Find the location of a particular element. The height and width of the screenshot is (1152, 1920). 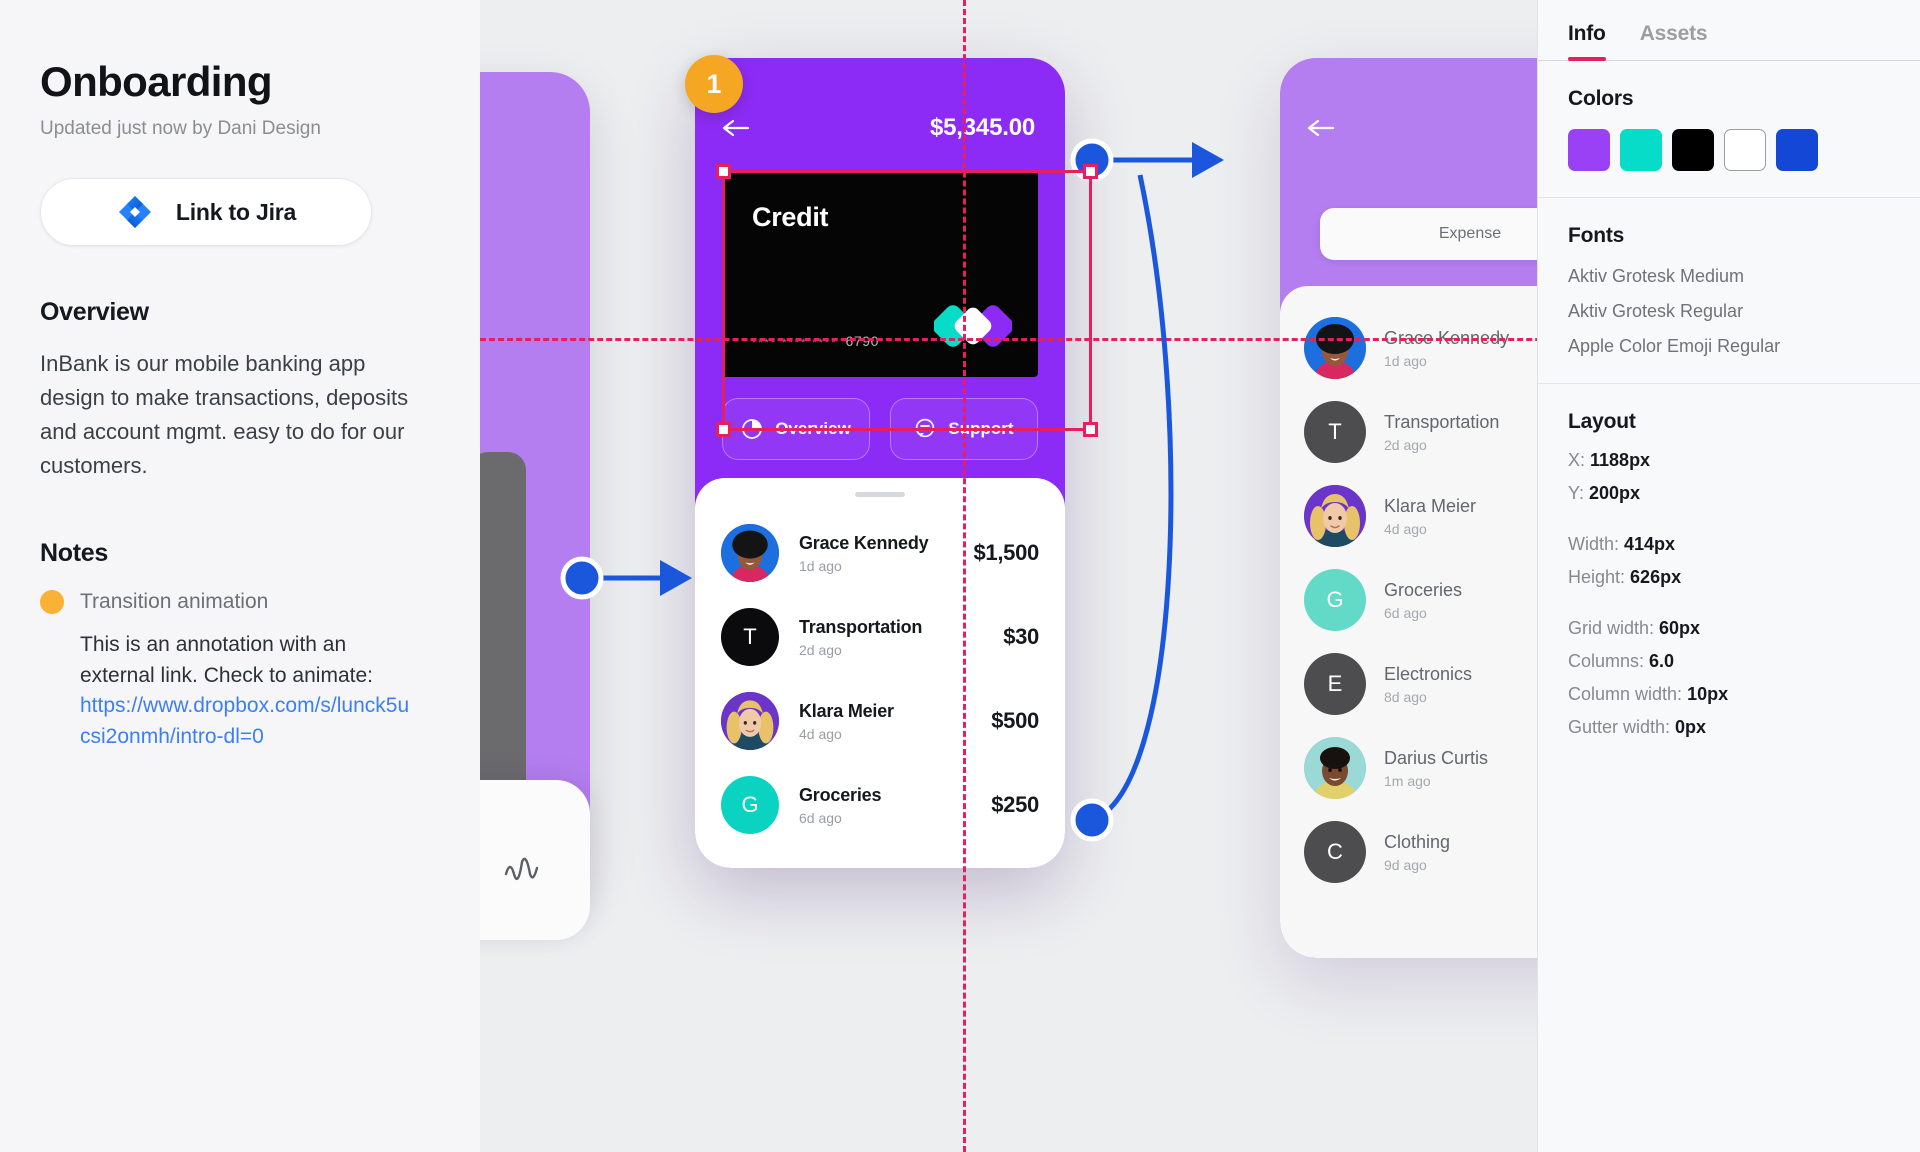

color-swatch-purple is located at coordinates (1589, 150).